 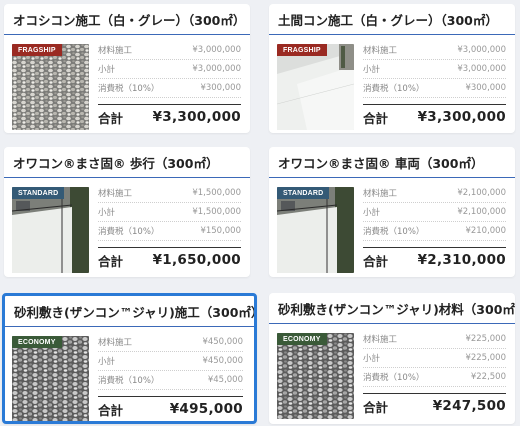 What do you see at coordinates (127, 19) in the screenshot?
I see `card-title: オコシコン施工（白・グレー）（300㎡）` at bounding box center [127, 19].